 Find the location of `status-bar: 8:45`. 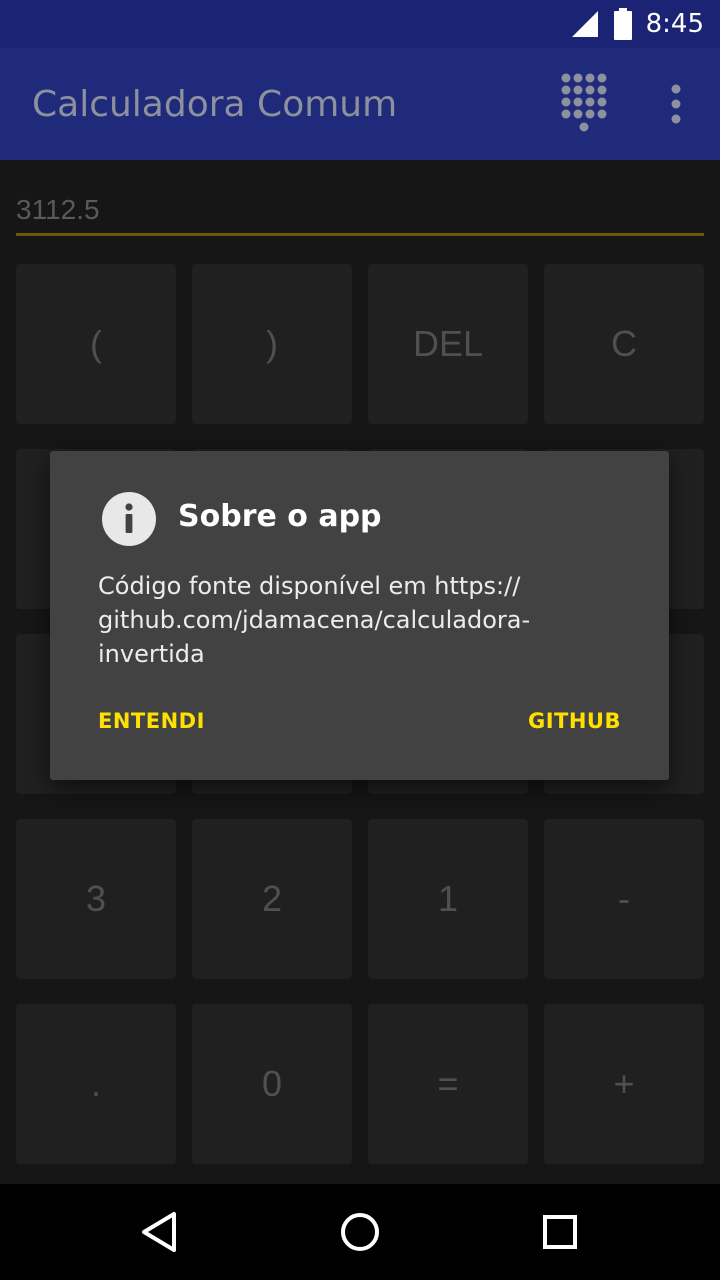

status-bar: 8:45 is located at coordinates (360, 24).